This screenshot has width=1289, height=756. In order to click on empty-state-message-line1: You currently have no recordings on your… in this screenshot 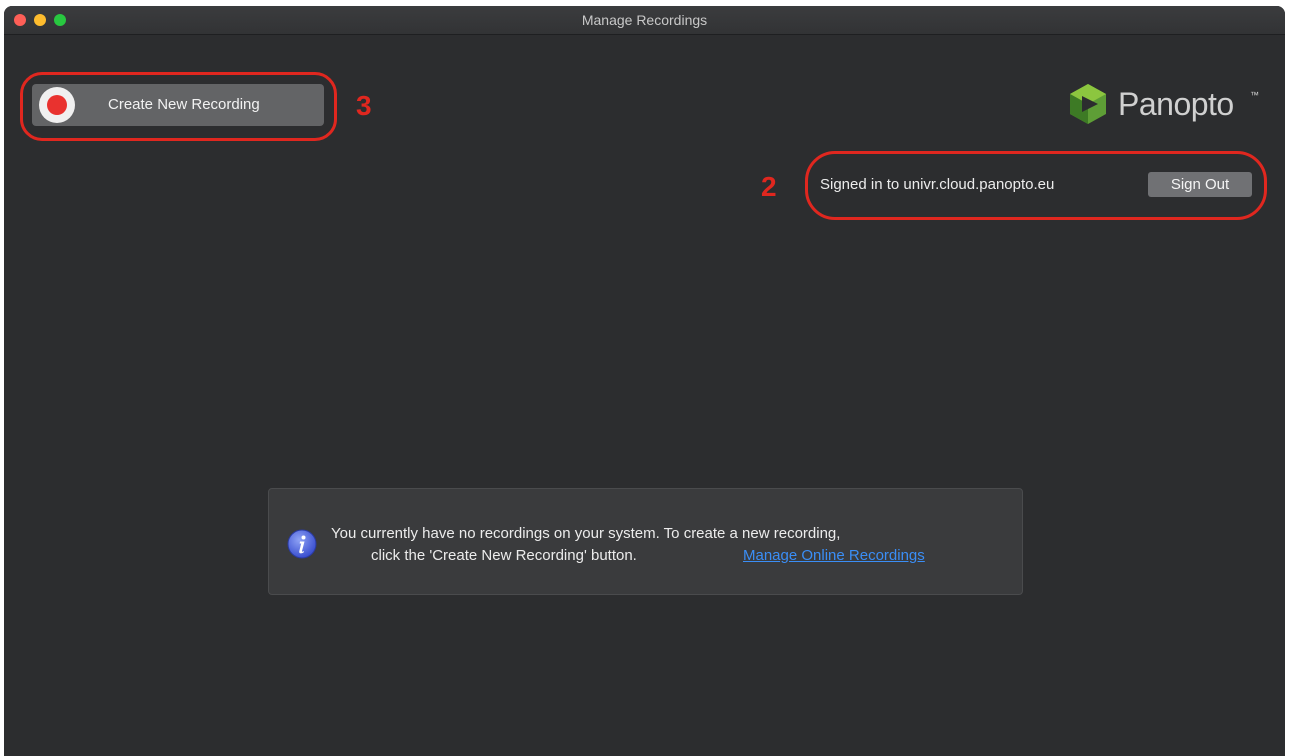, I will do `click(586, 533)`.